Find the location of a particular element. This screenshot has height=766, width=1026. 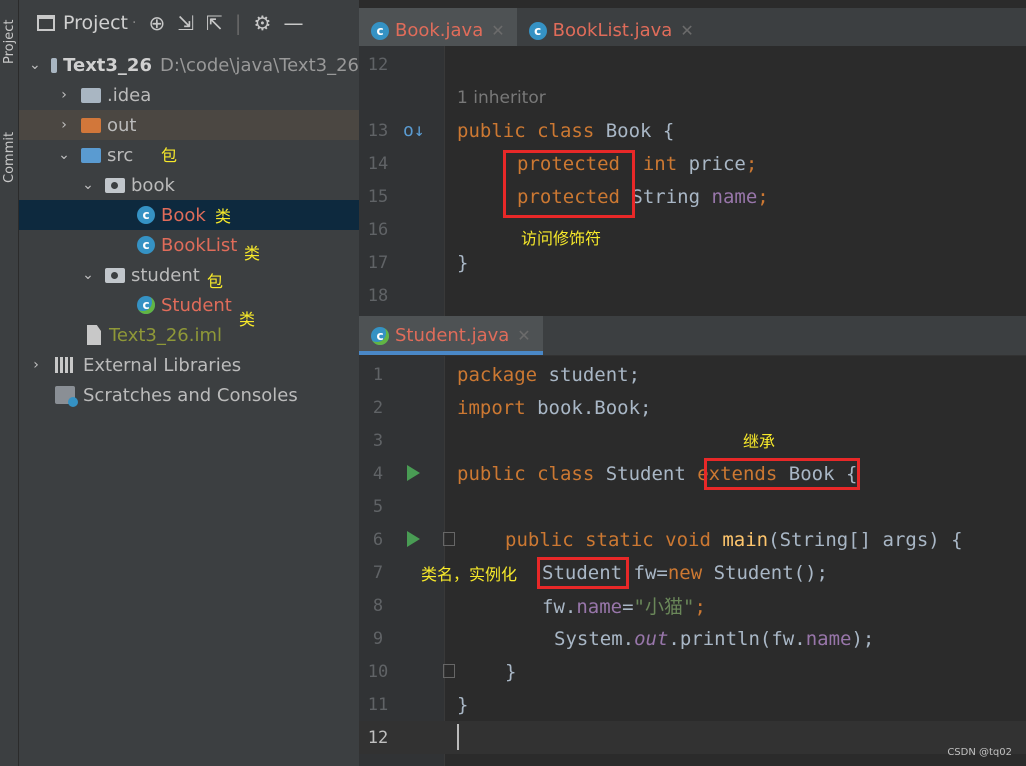

tree-item-label: Scratches and Consoles is located at coordinates (190, 395).